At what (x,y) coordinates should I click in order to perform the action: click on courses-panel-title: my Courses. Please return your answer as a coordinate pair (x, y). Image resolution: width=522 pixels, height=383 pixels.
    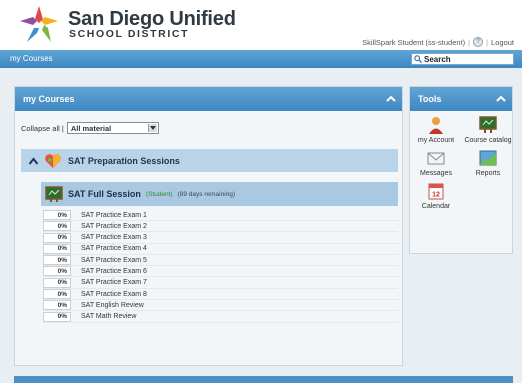
    Looking at the image, I should click on (49, 99).